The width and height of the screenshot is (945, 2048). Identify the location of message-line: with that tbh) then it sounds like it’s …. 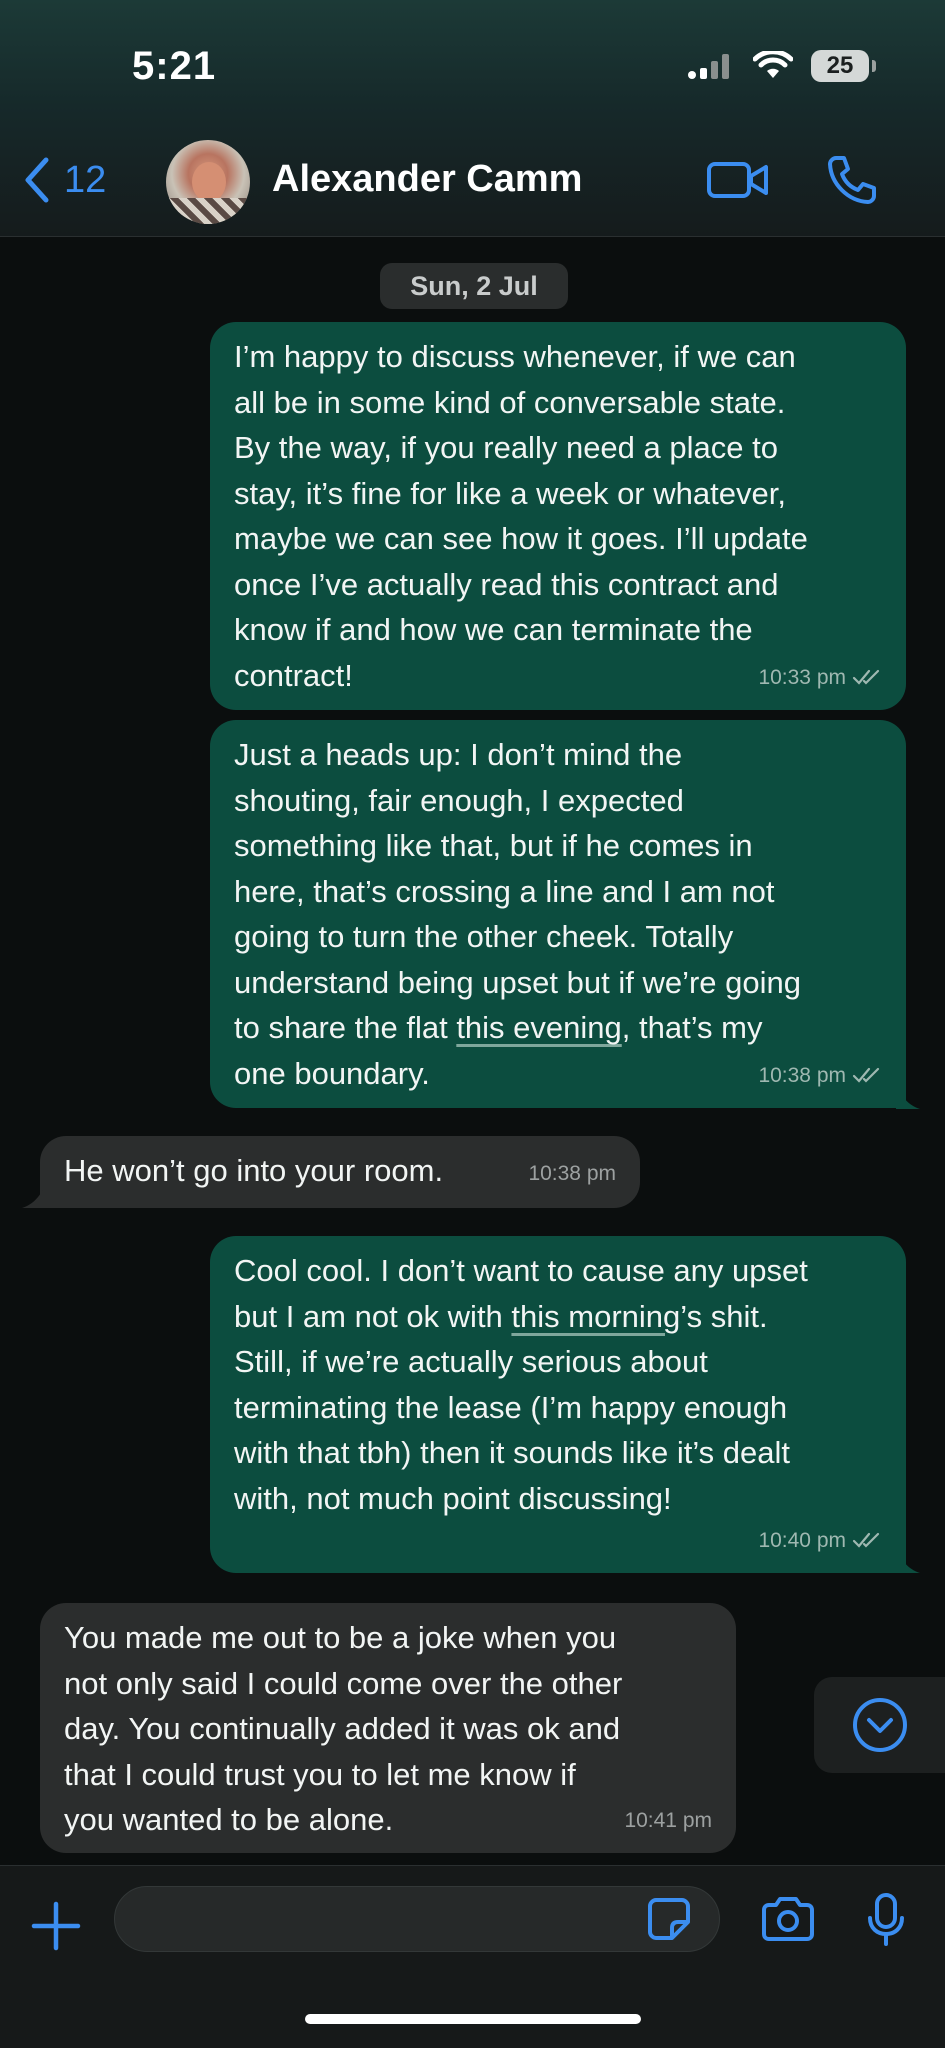
(512, 1452).